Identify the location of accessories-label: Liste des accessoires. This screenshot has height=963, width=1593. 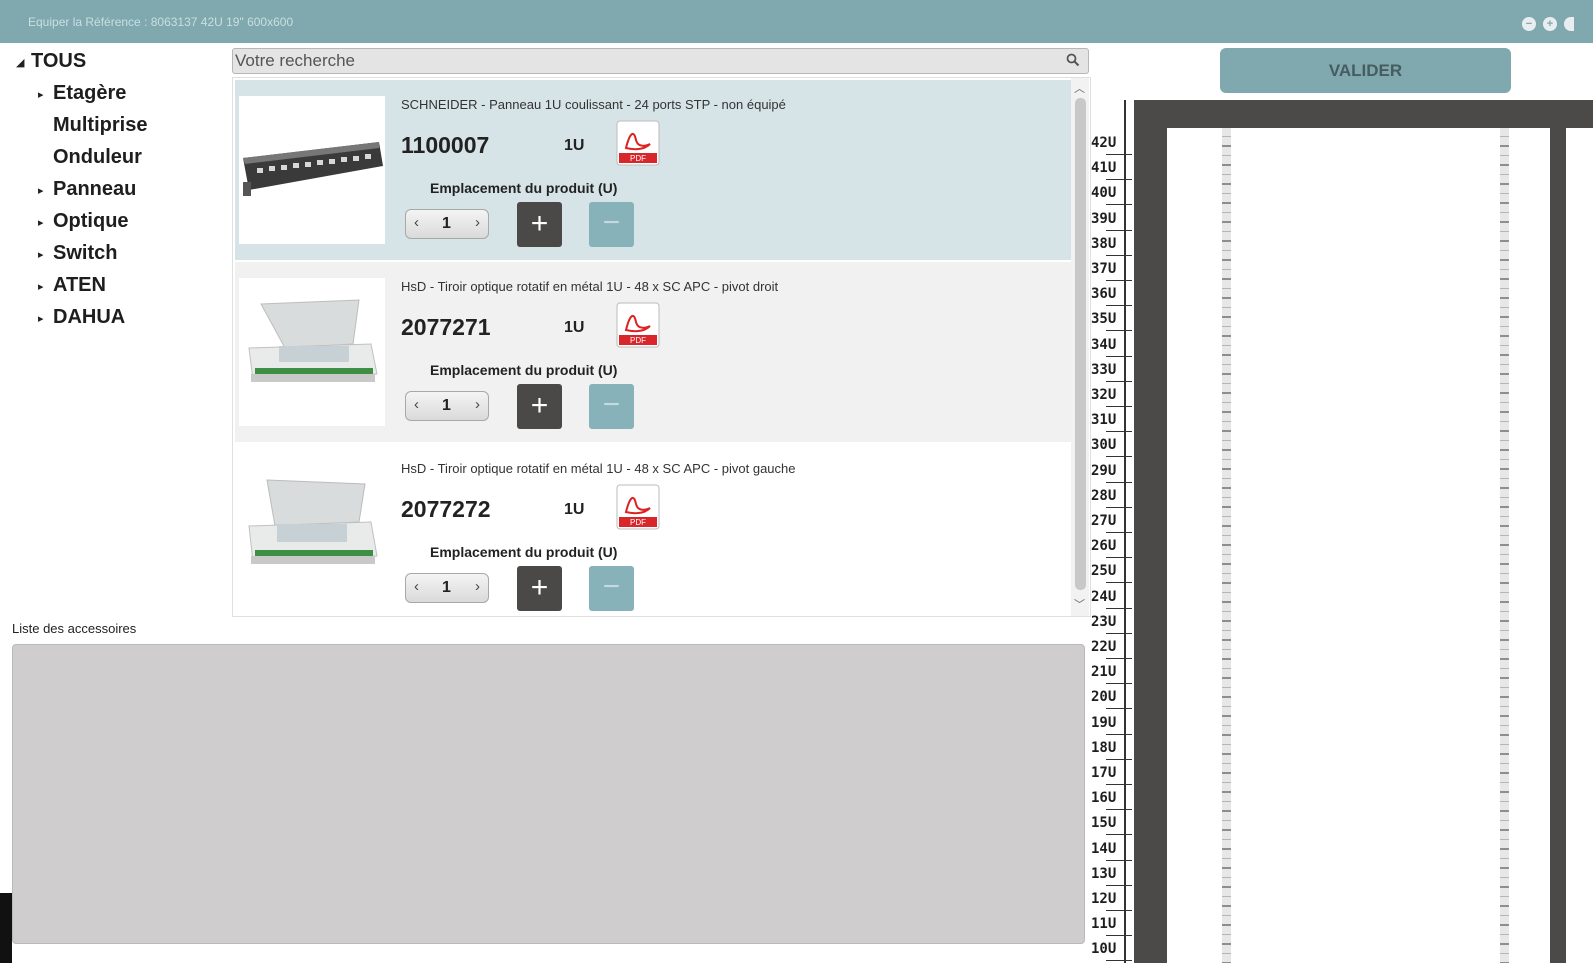
(74, 628).